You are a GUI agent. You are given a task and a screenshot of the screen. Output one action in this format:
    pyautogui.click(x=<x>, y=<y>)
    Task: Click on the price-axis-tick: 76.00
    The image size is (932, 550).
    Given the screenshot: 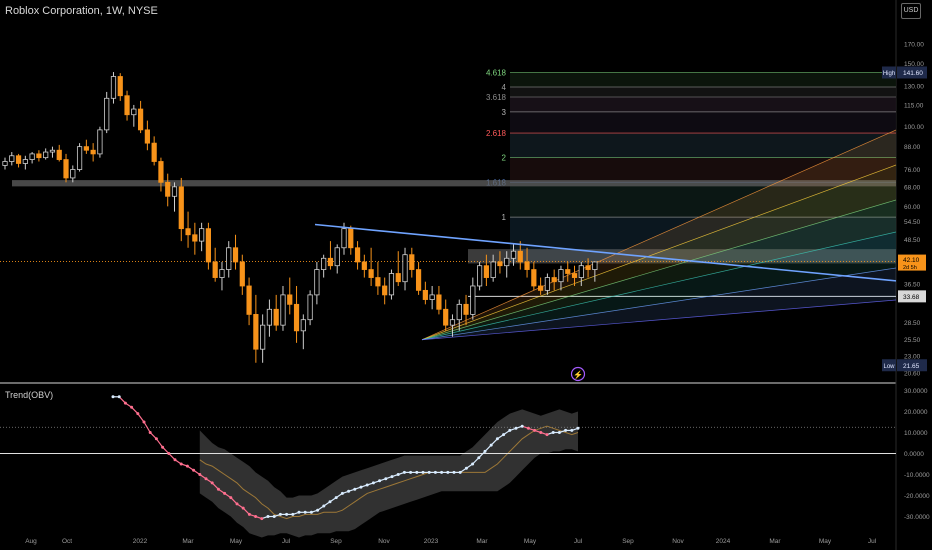 What is the action you would take?
    pyautogui.click(x=912, y=170)
    